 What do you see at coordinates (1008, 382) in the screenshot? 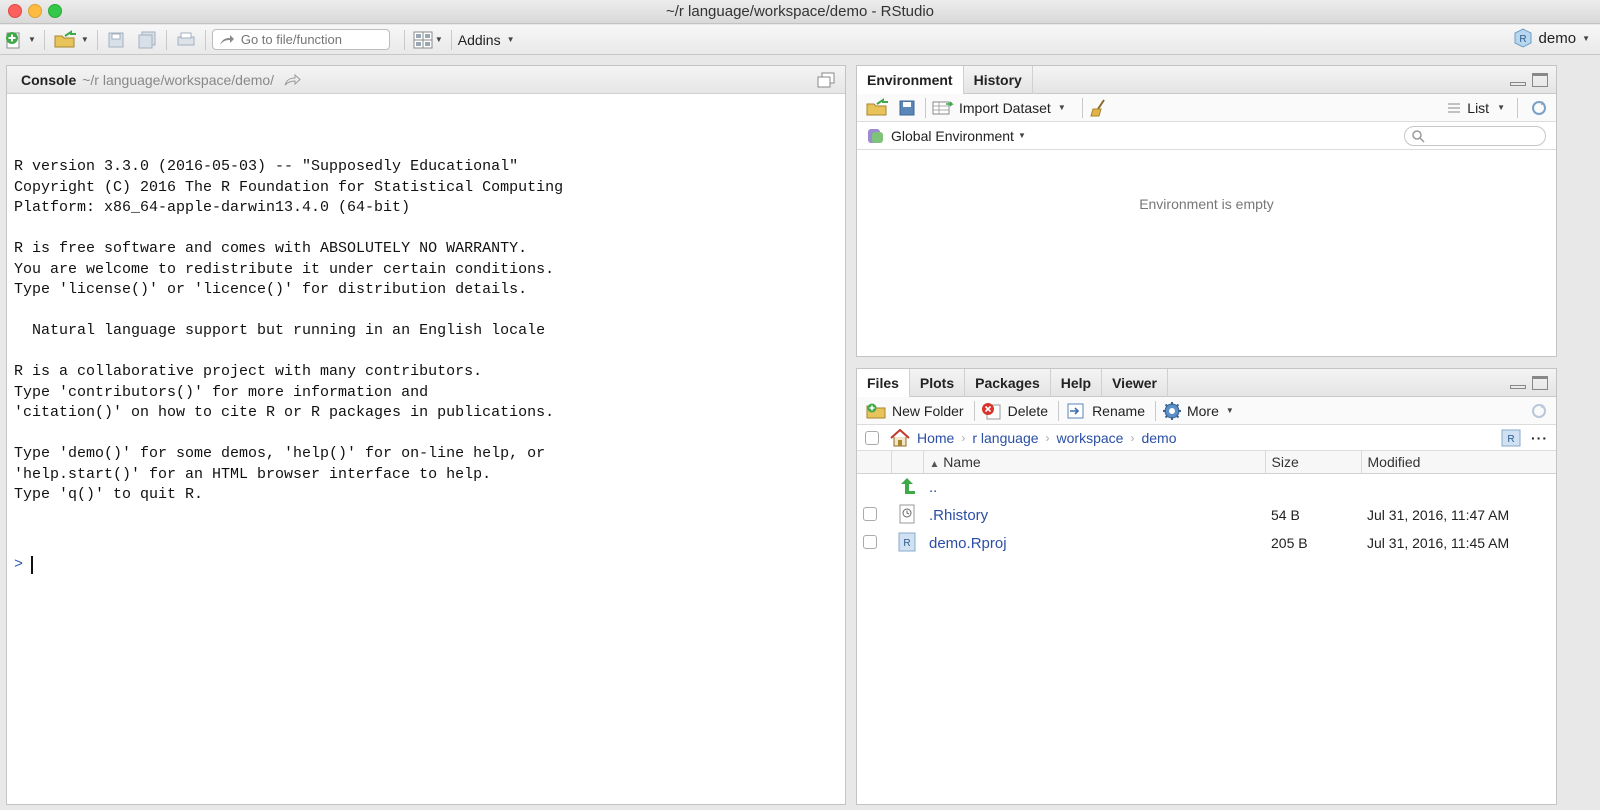
I see `tab-packages: Packages` at bounding box center [1008, 382].